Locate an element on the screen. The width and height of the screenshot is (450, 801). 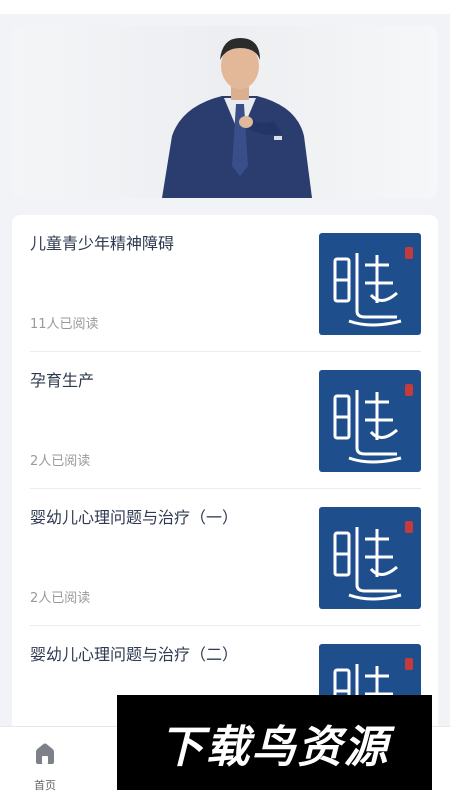
list-item: 孕育生产 2人已阅读 is located at coordinates (225, 420).